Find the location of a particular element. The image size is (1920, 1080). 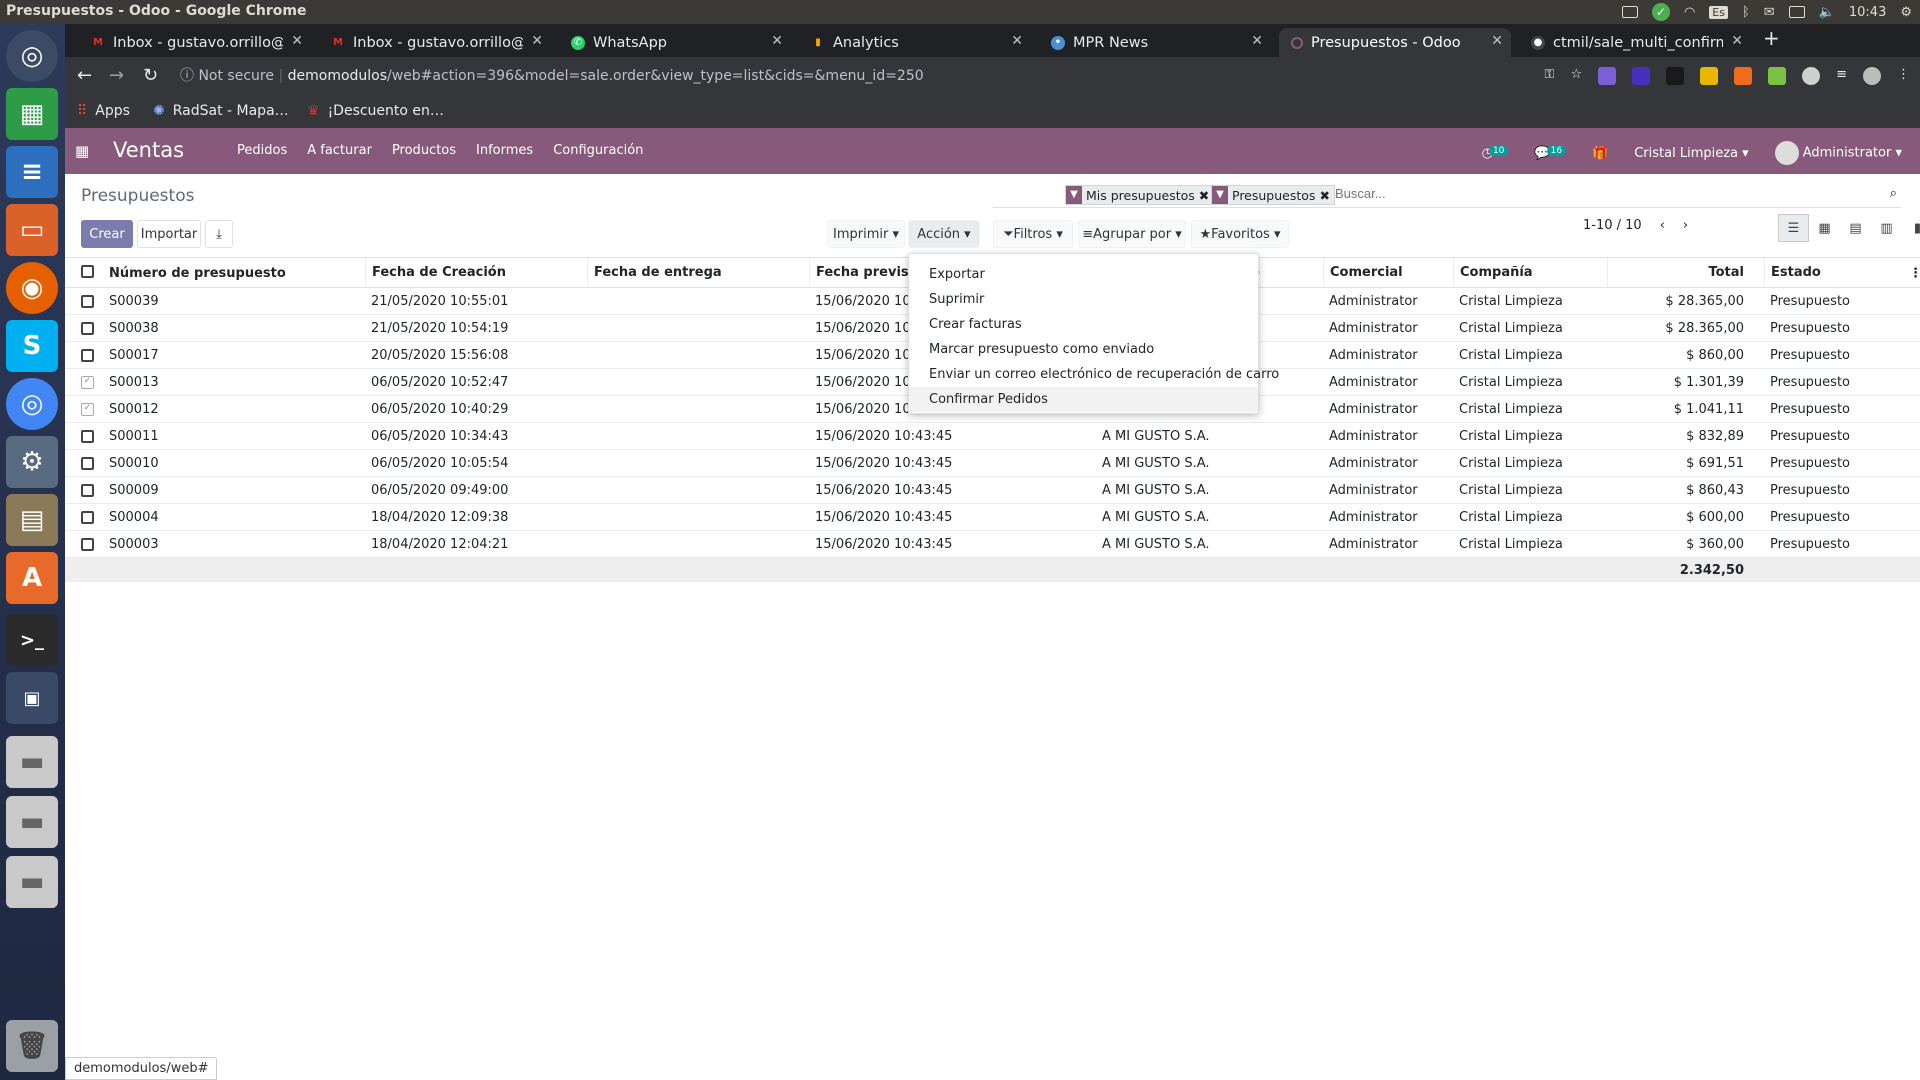

bookmark-apps: ⠿ Apps is located at coordinates (103, 111).